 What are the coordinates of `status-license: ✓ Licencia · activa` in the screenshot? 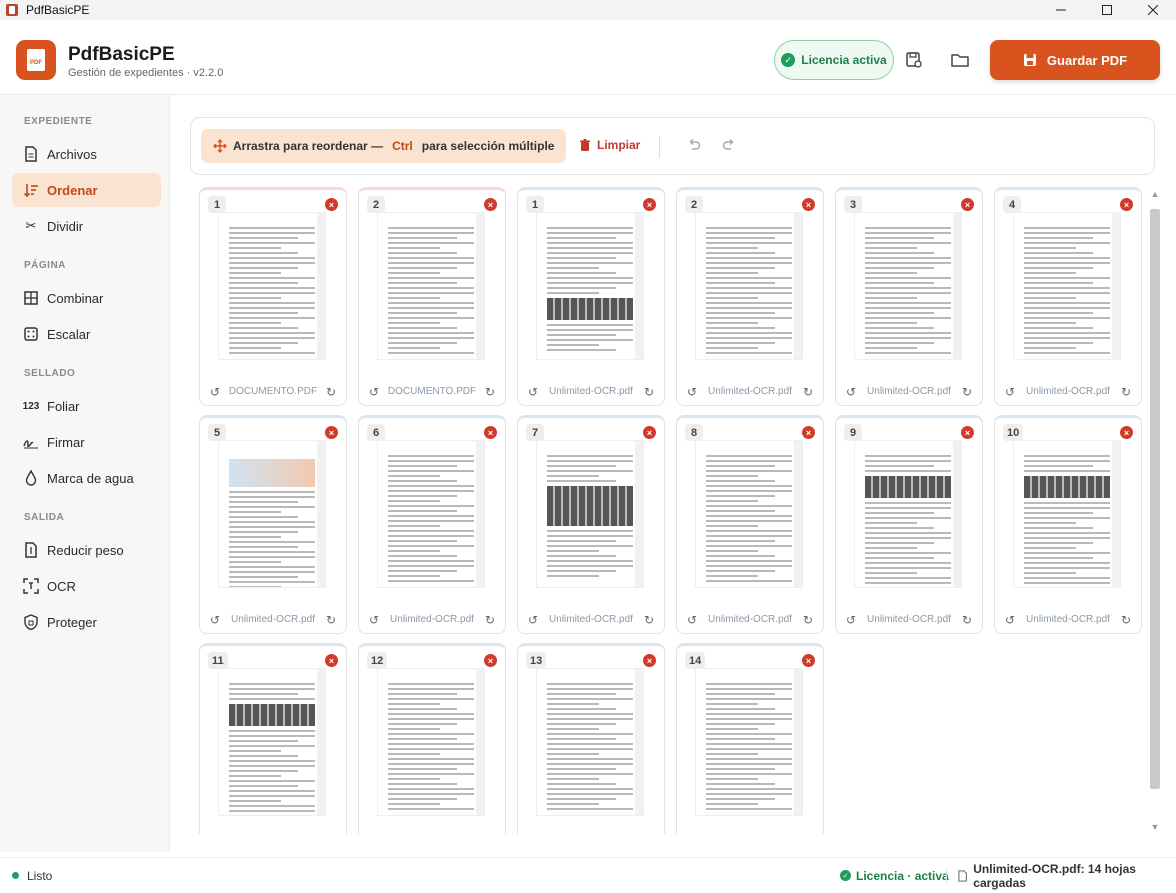 It's located at (894, 876).